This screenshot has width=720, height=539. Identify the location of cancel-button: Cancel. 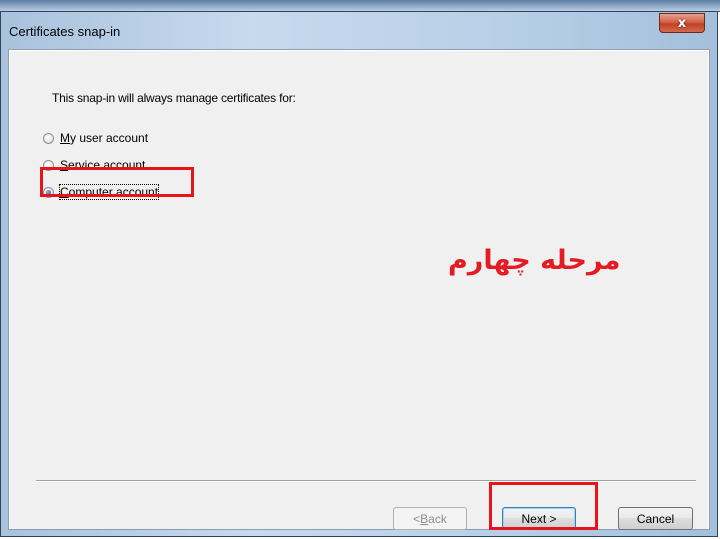
(655, 518).